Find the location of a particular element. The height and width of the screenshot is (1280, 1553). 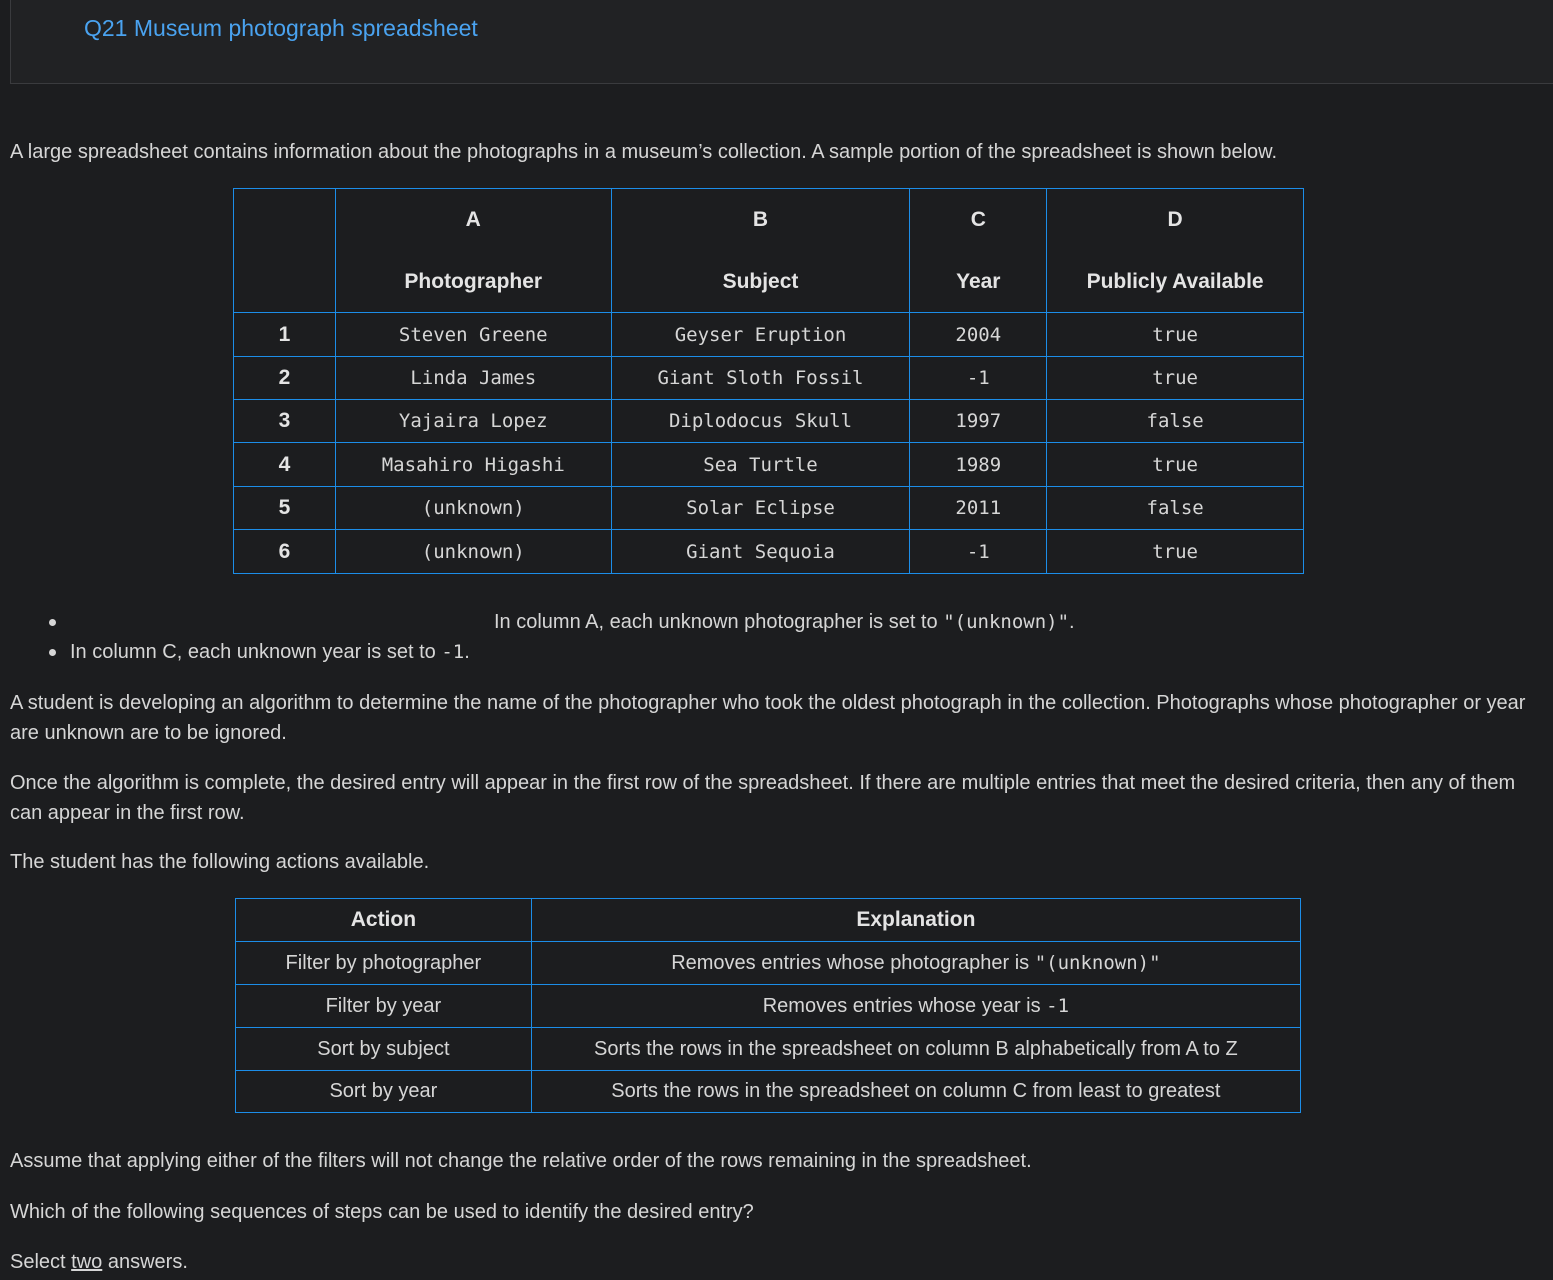

photographer-cell: Masahiro Higashi is located at coordinates (473, 464).